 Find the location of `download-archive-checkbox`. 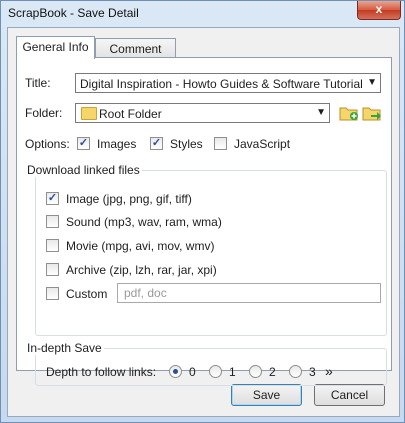

download-archive-checkbox is located at coordinates (52, 269).